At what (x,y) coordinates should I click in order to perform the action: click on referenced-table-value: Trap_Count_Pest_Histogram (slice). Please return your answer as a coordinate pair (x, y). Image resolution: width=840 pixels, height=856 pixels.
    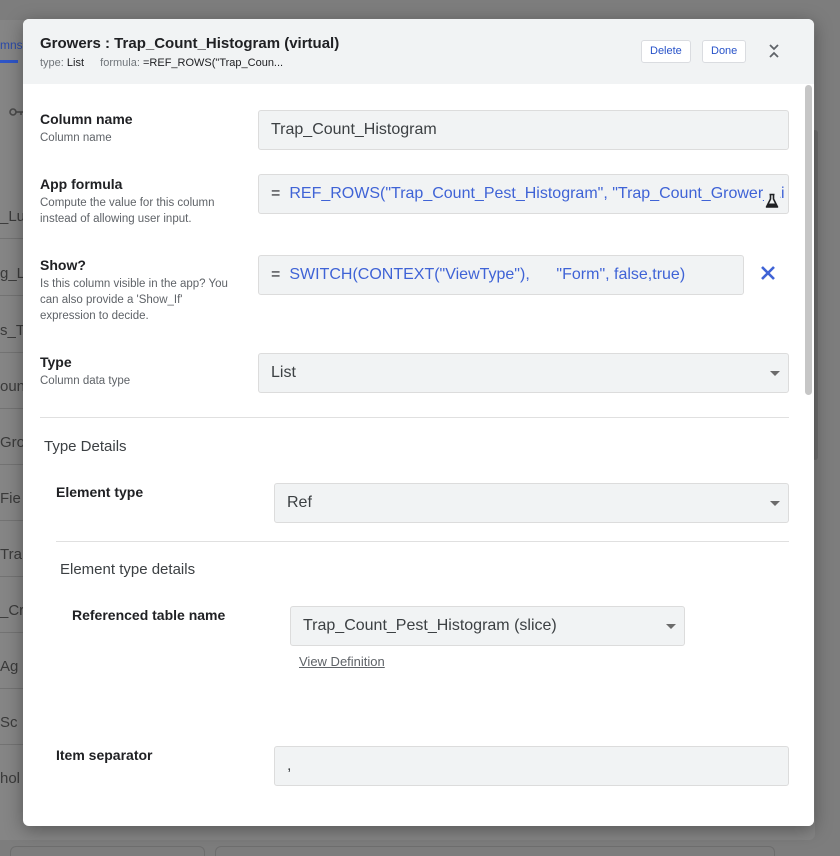
    Looking at the image, I should click on (430, 625).